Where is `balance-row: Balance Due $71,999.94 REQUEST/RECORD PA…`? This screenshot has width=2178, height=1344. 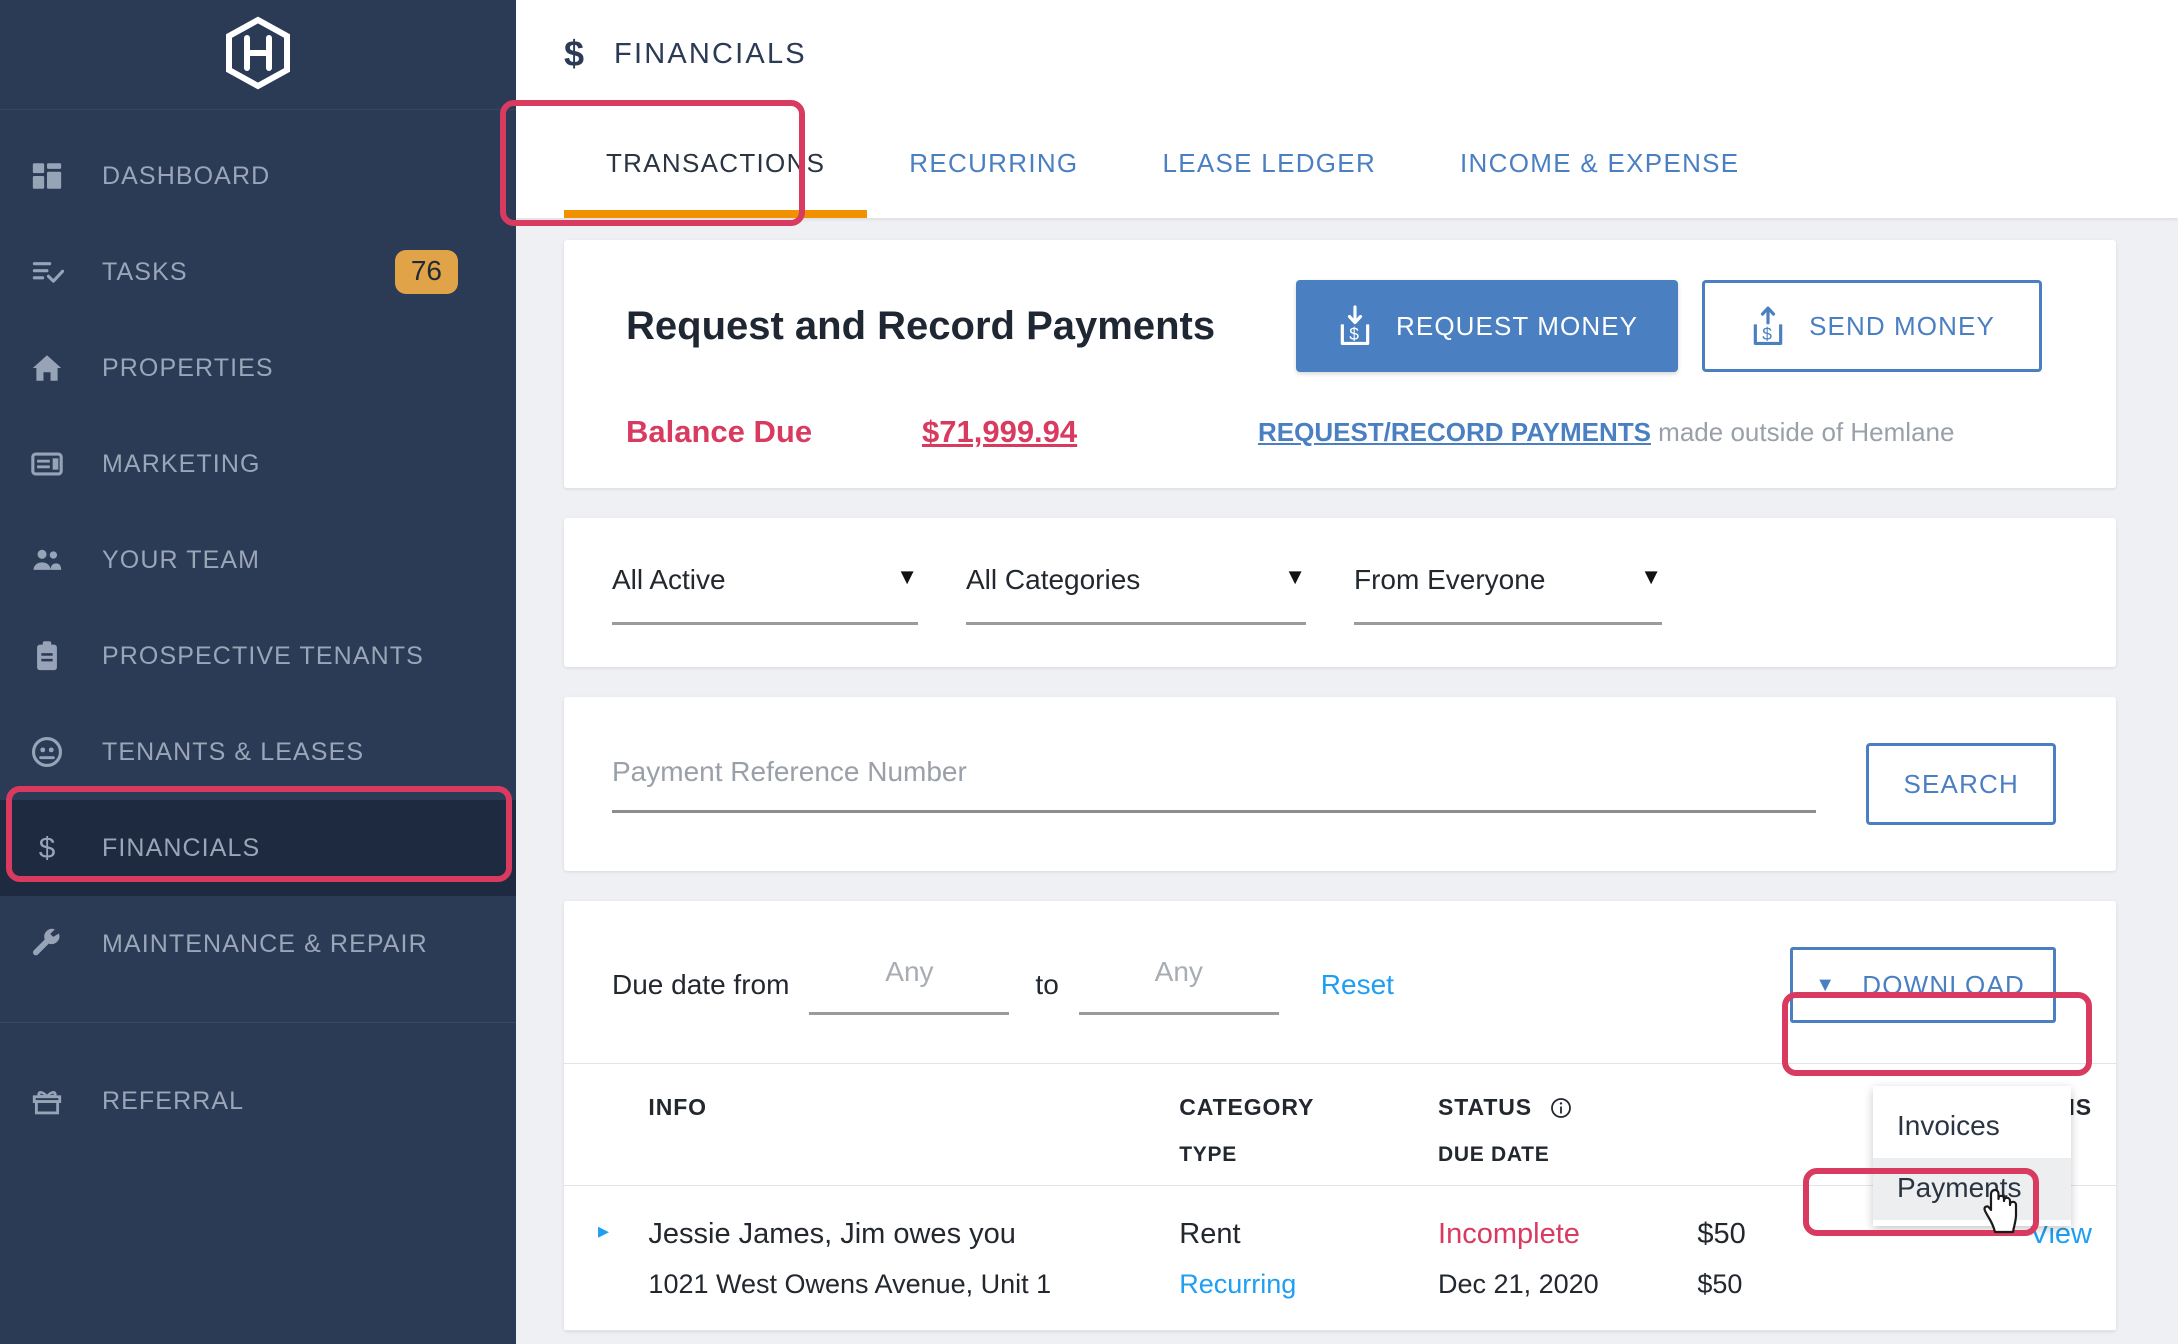
balance-row: Balance Due $71,999.94 REQUEST/RECORD PA… is located at coordinates (1342, 432).